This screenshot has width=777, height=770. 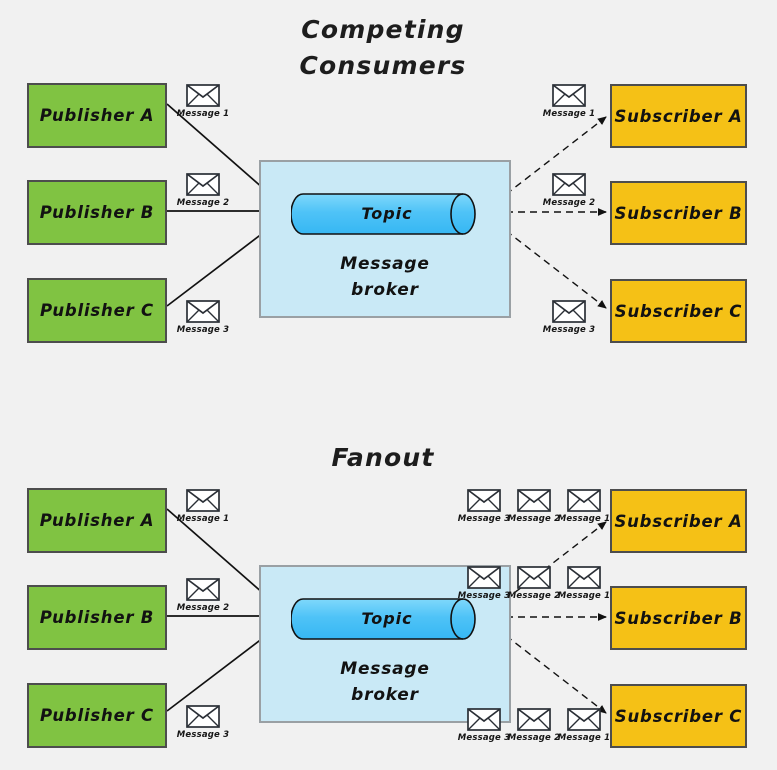 What do you see at coordinates (678, 311) in the screenshot?
I see `subscriber-c-box-competing: Subscriber C` at bounding box center [678, 311].